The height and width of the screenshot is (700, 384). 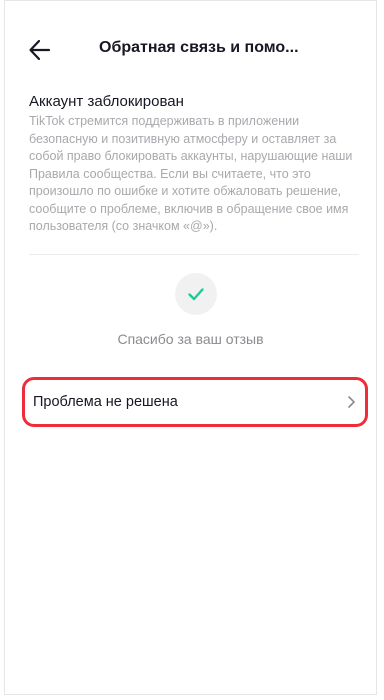 I want to click on divider, so click(x=194, y=254).